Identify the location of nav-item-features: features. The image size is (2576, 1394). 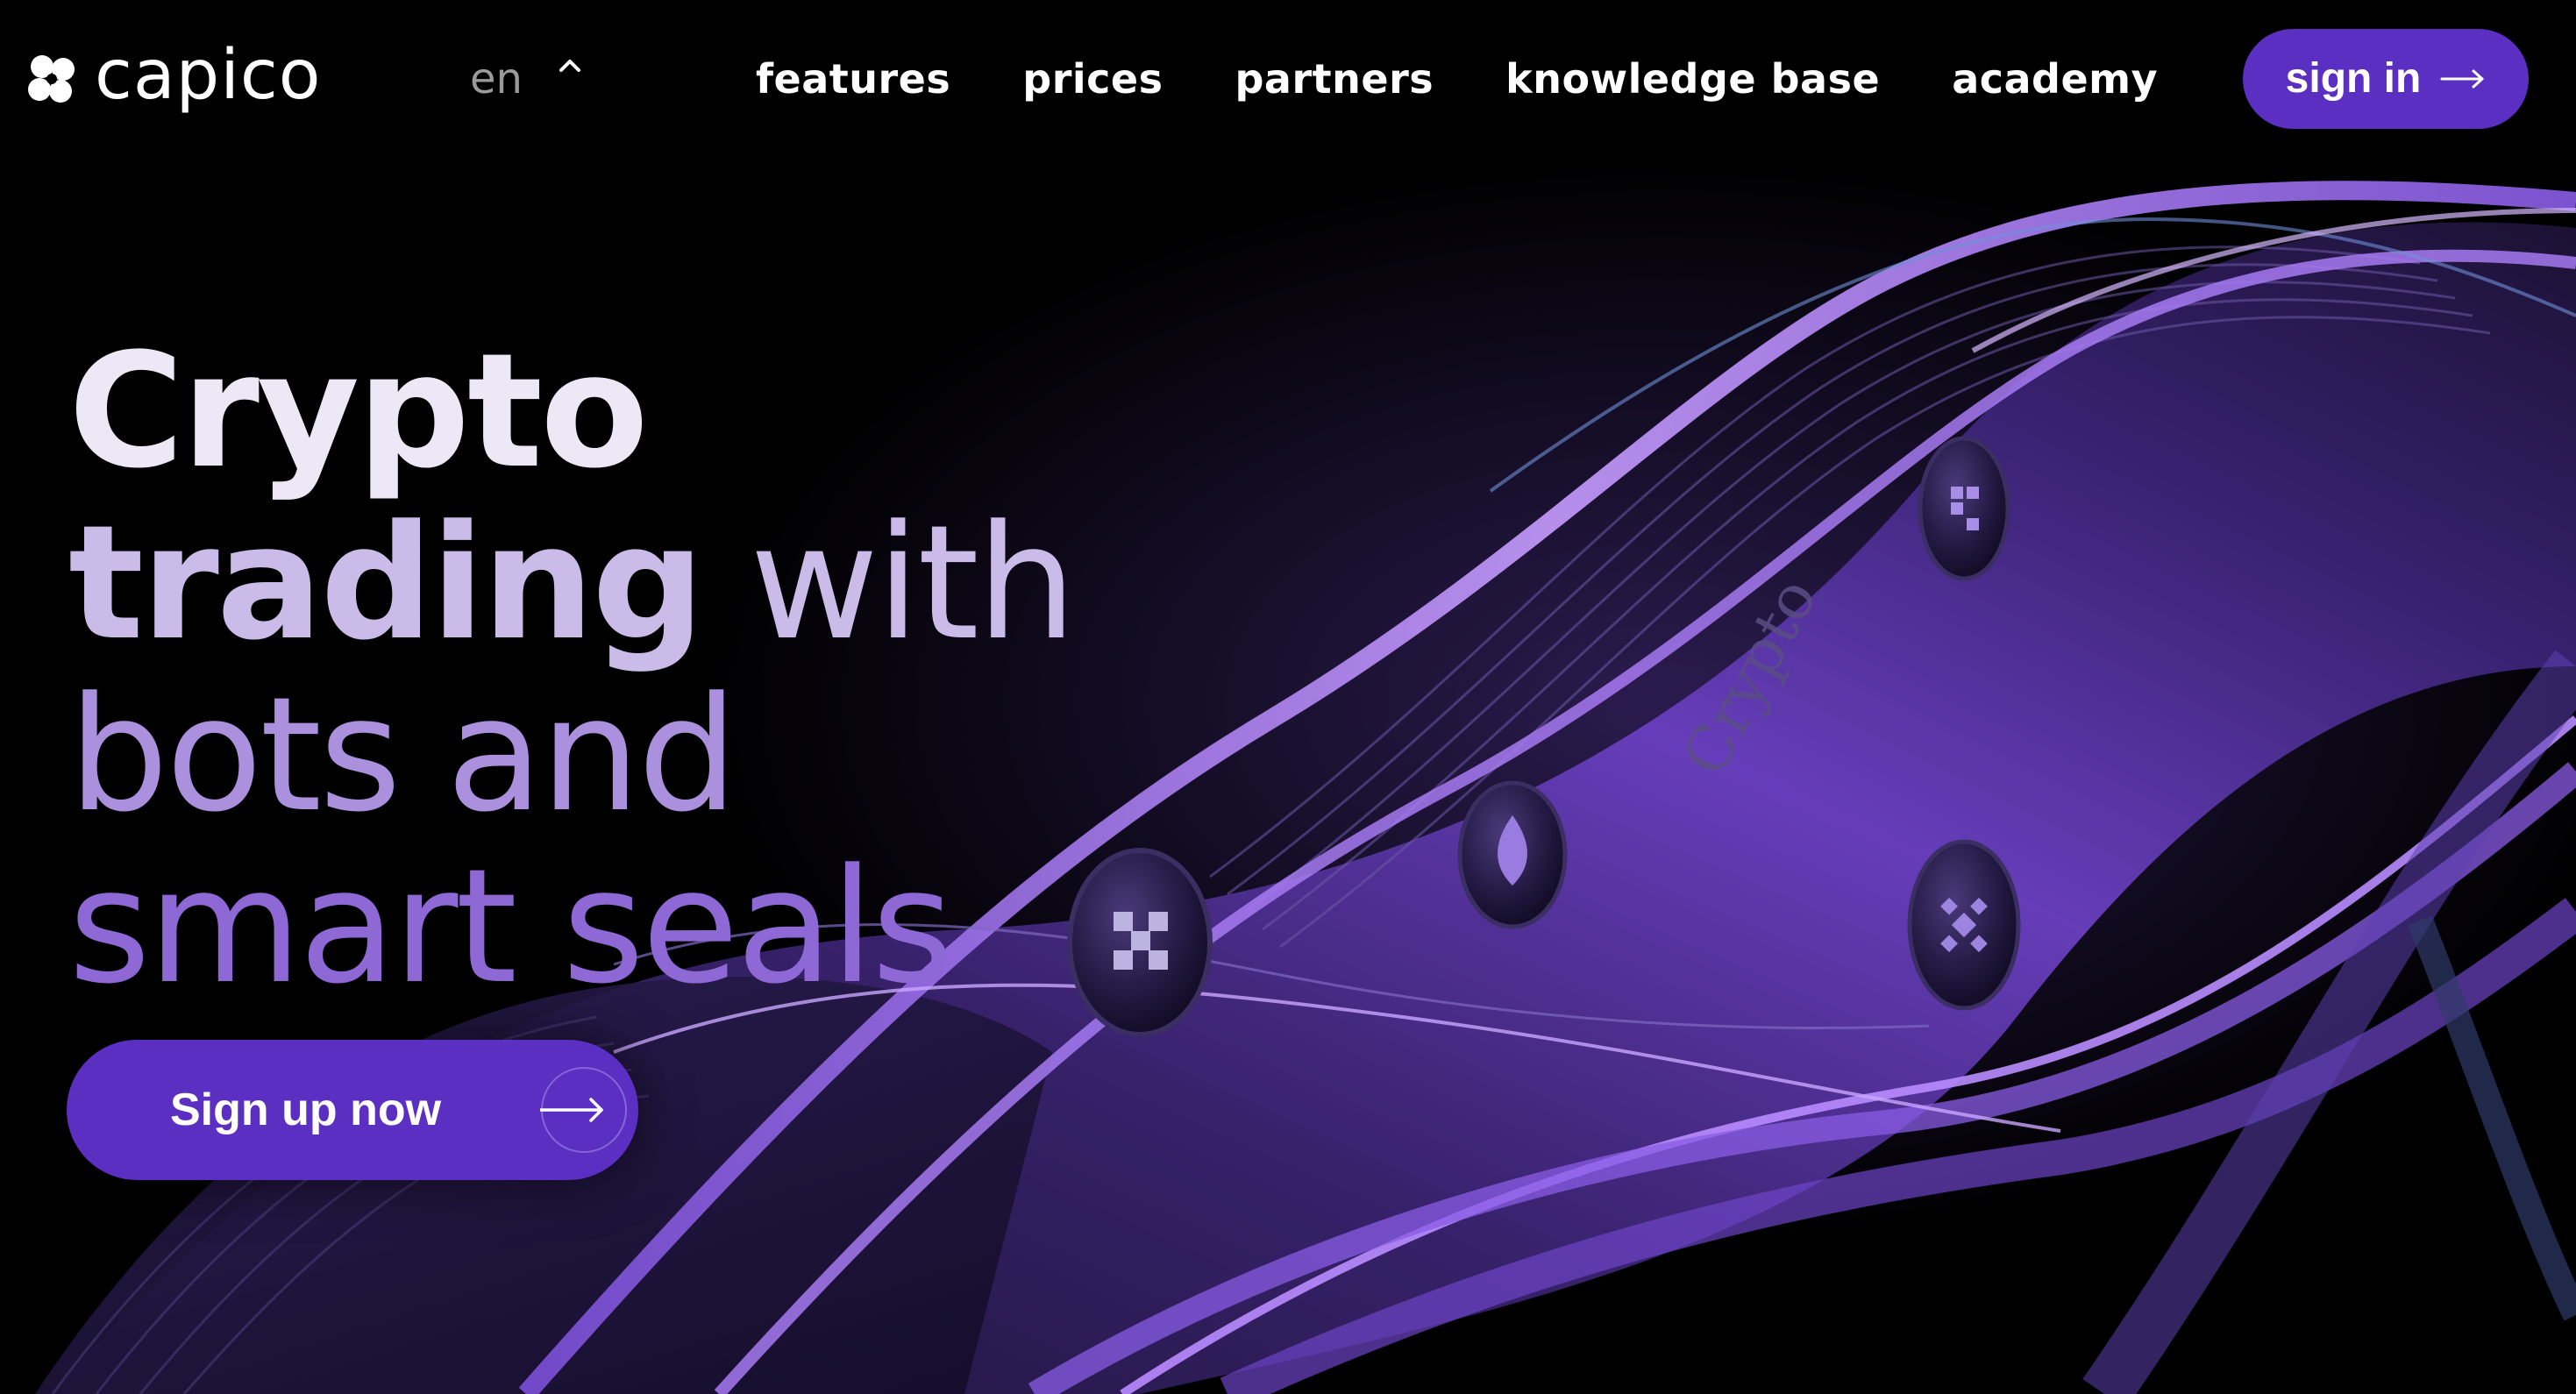
(853, 79).